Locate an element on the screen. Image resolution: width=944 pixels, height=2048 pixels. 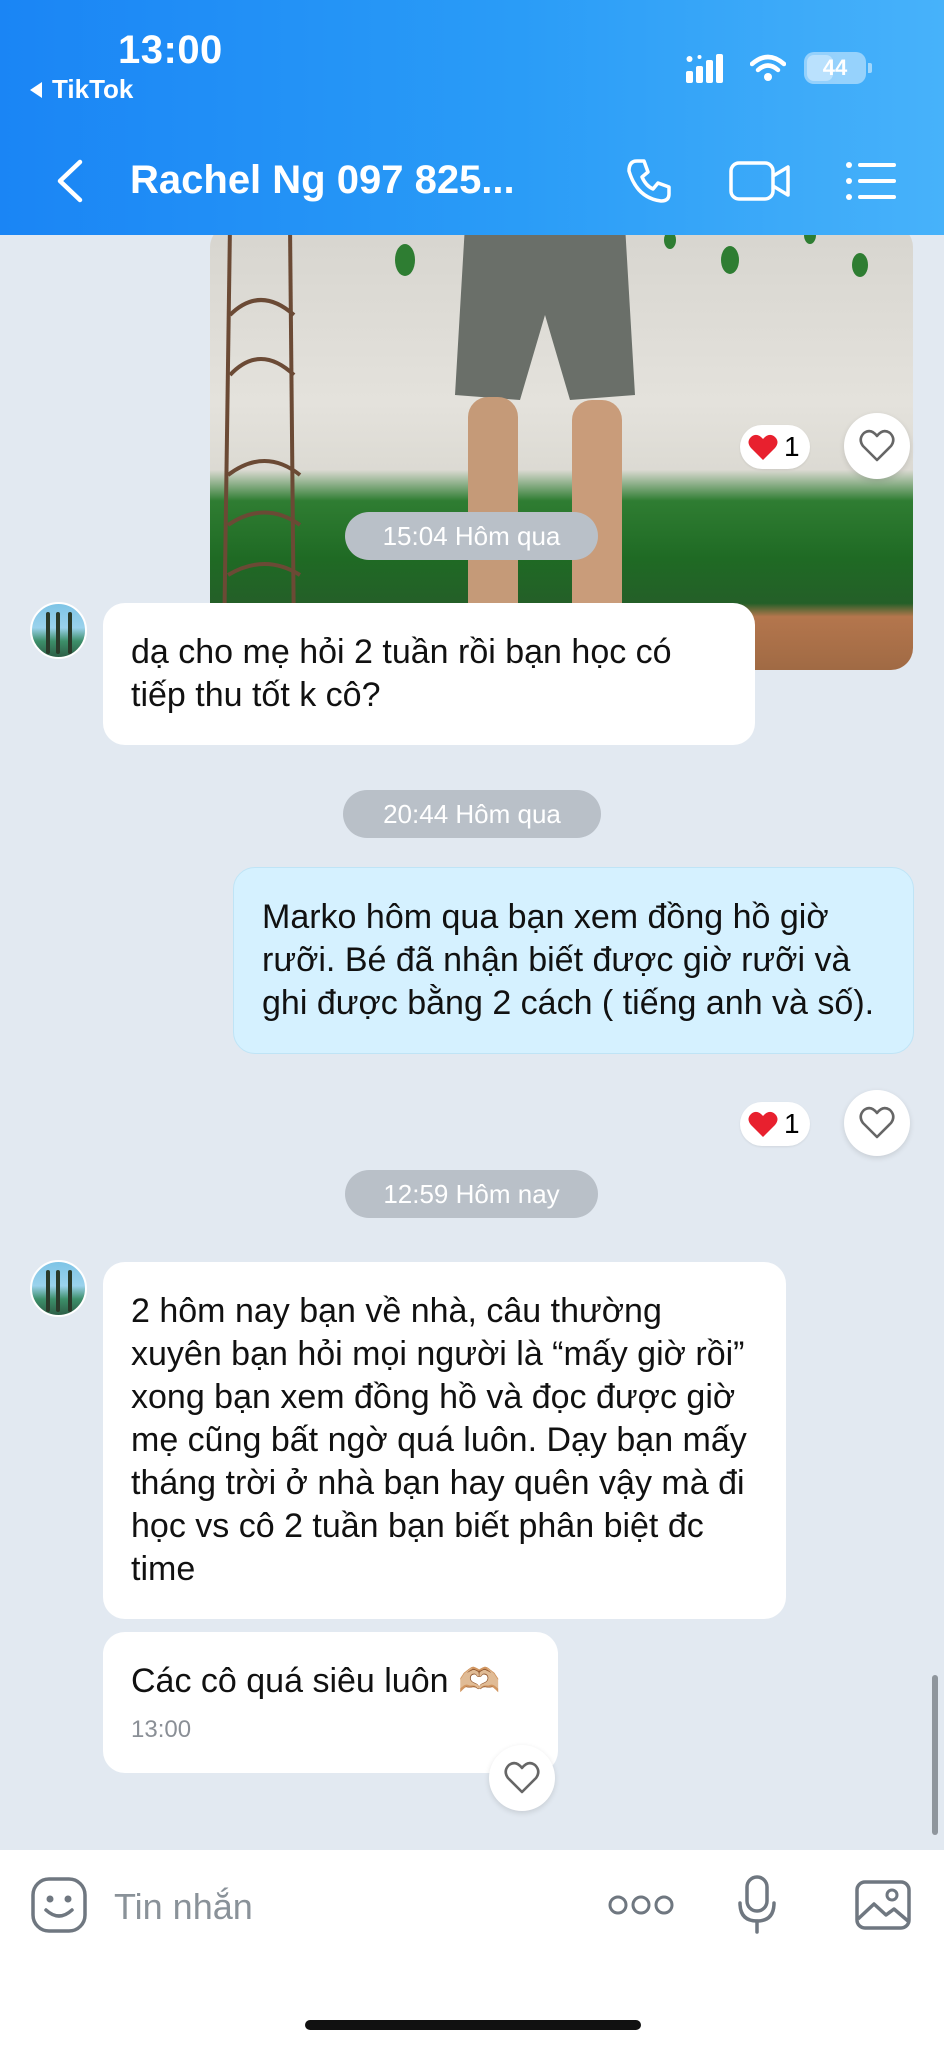
status-icons: 44 is located at coordinates (779, 68).